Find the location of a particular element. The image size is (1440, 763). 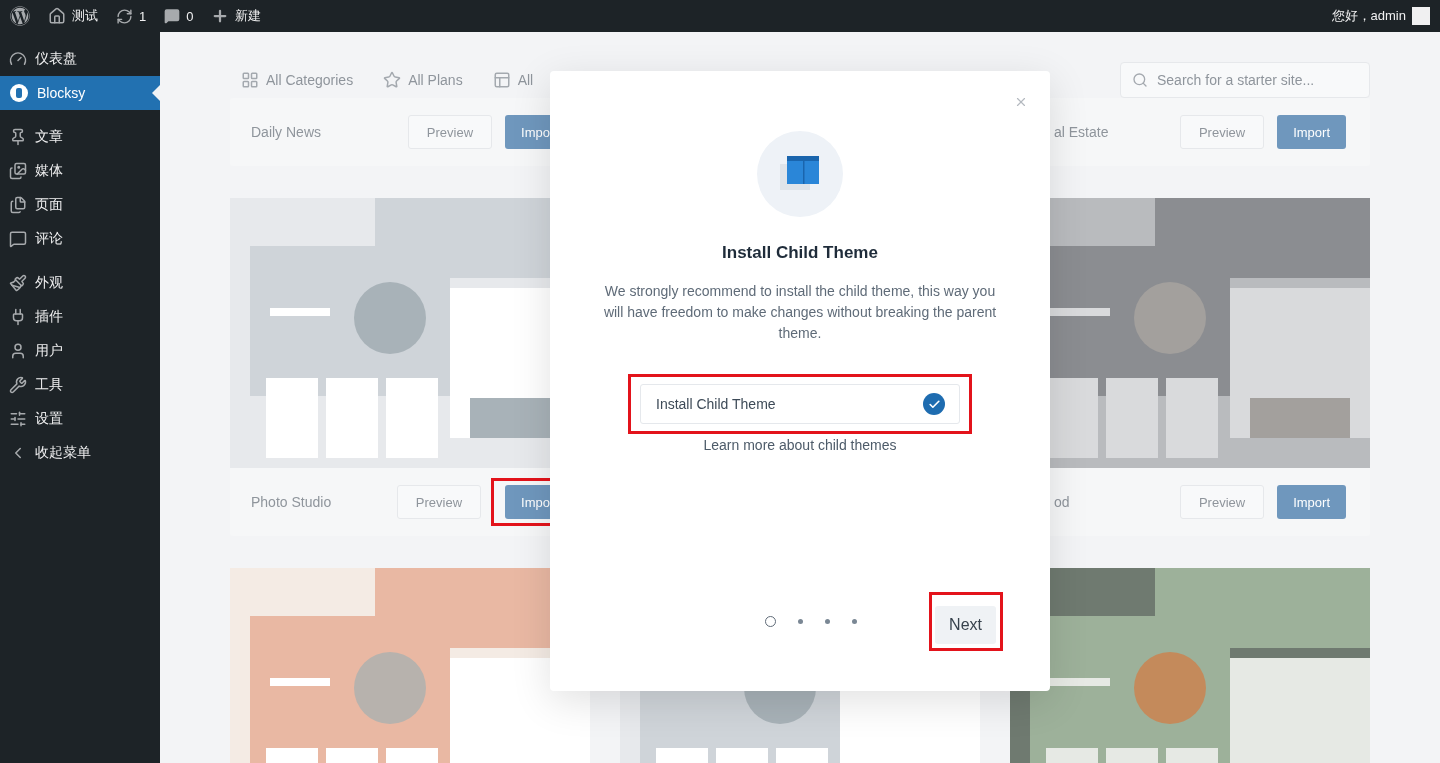

site-title: Daily News is located at coordinates (286, 132).